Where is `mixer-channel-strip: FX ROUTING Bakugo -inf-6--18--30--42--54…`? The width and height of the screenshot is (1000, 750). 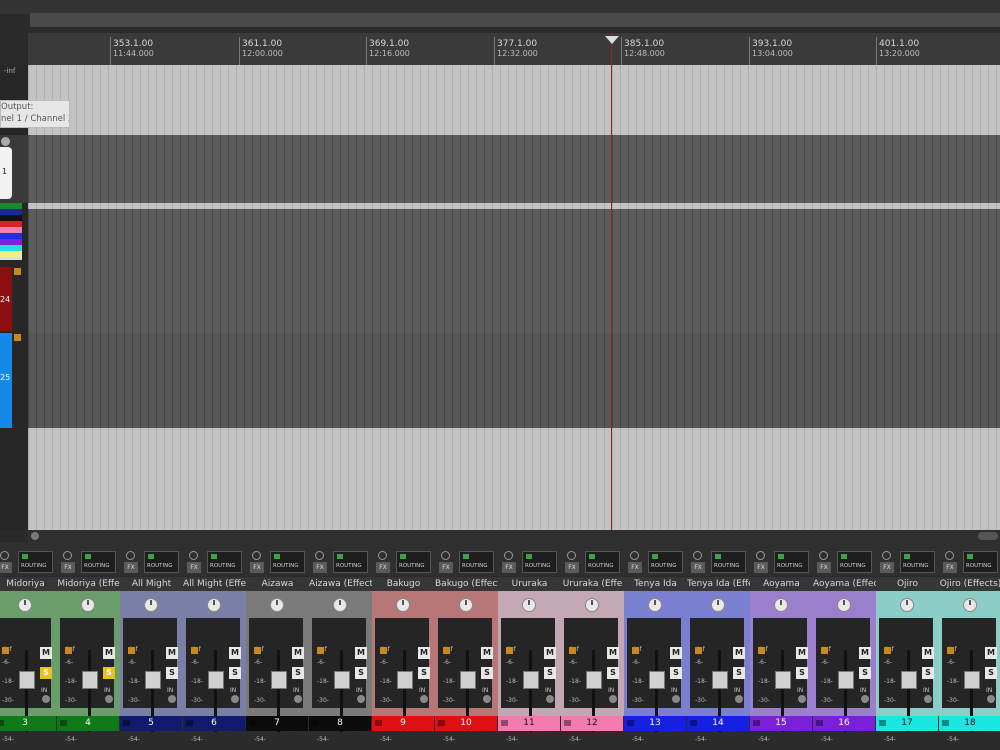
mixer-channel-strip: FX ROUTING Bakugo -inf-6--18--30--42--54… is located at coordinates (403, 642).